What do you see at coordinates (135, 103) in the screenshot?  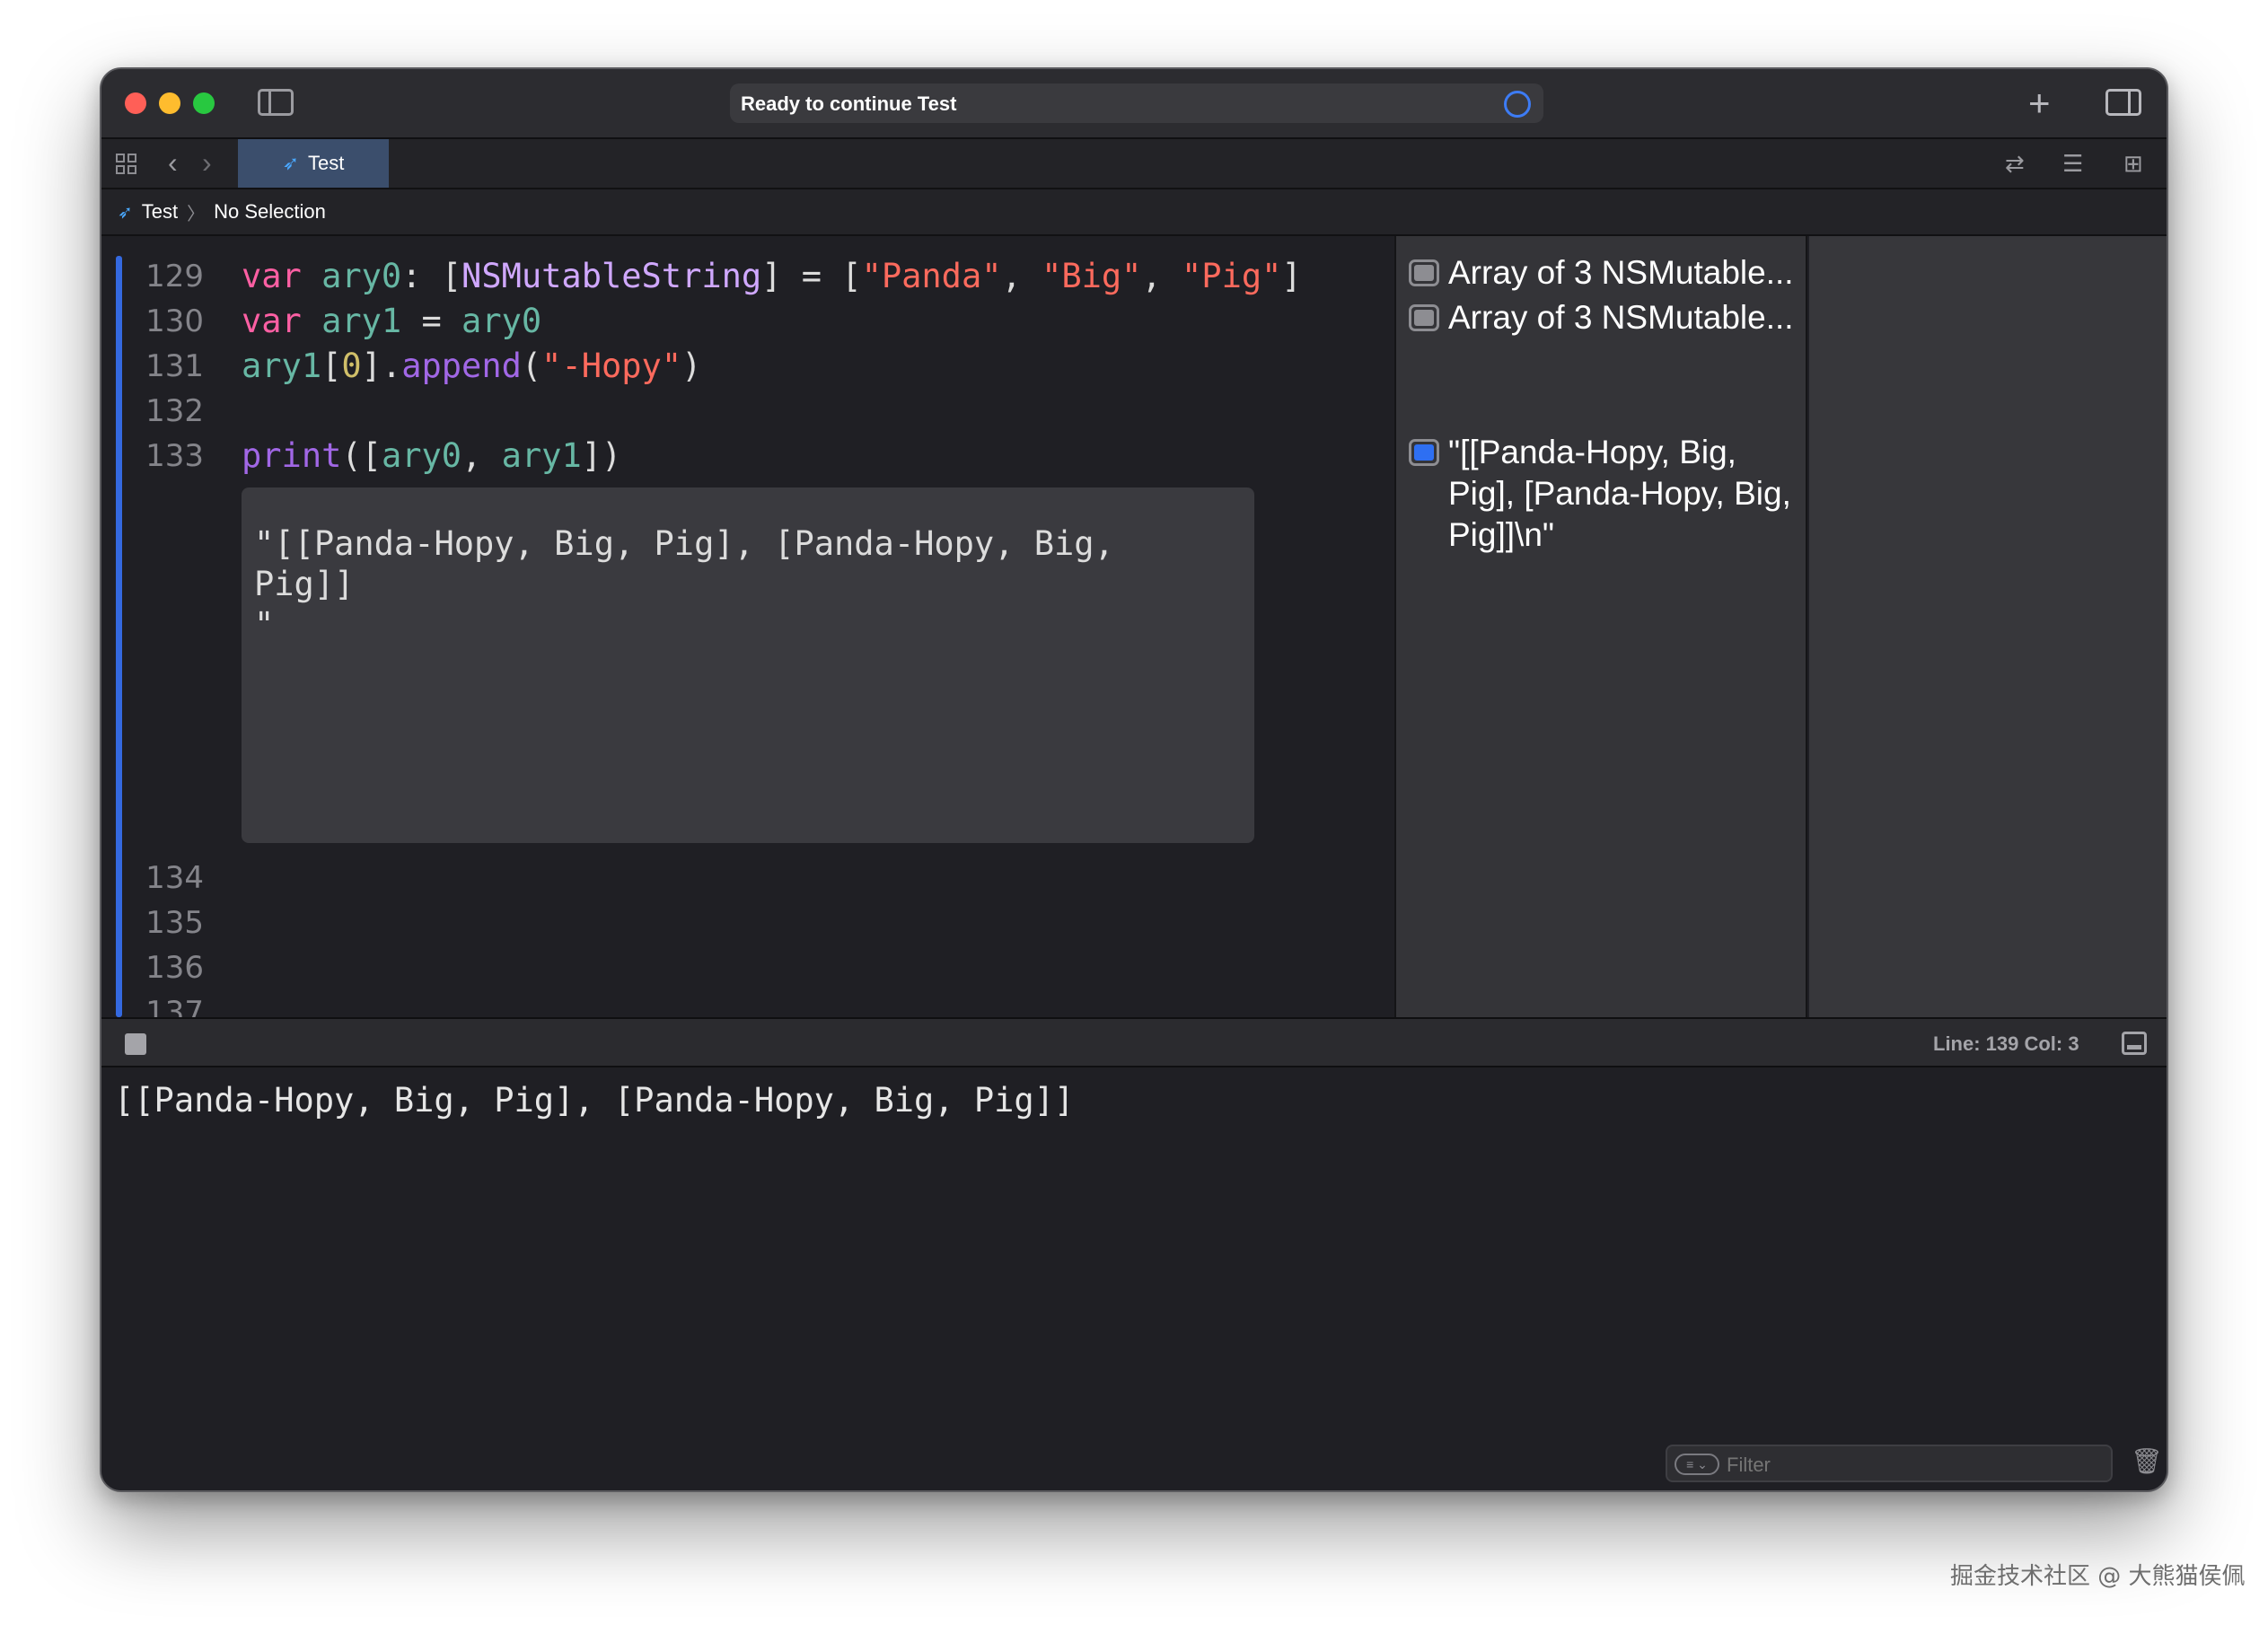 I see `close-window-button` at bounding box center [135, 103].